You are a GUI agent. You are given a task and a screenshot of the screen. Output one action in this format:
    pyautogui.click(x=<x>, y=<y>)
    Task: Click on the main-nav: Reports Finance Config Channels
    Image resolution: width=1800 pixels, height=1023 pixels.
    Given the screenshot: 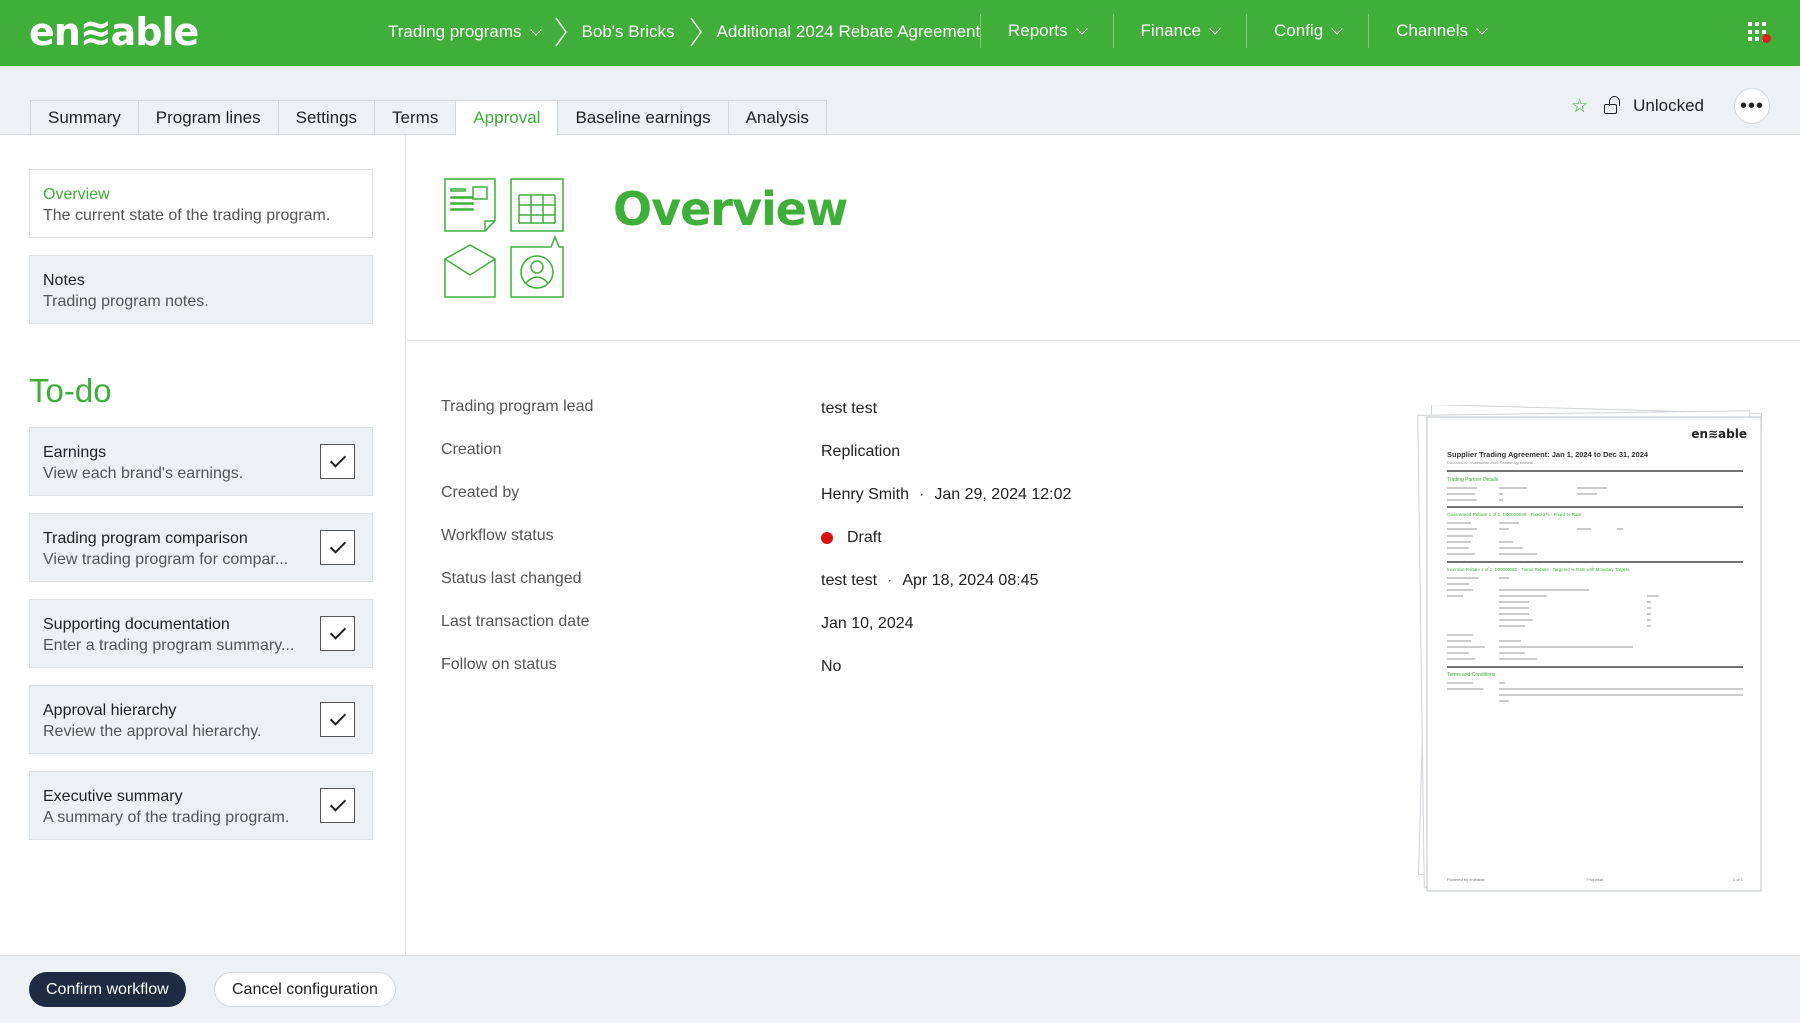 What is the action you would take?
    pyautogui.click(x=1246, y=31)
    